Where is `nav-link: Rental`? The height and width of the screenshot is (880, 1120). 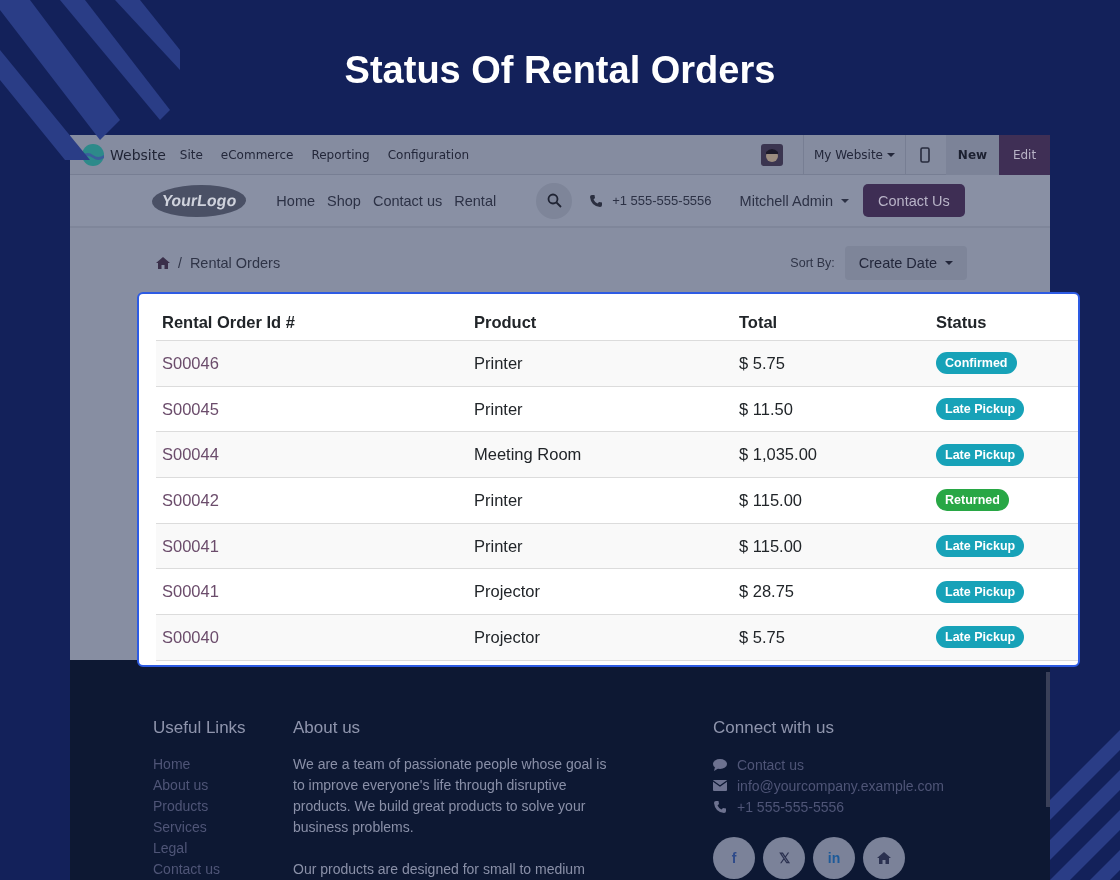 nav-link: Rental is located at coordinates (475, 200).